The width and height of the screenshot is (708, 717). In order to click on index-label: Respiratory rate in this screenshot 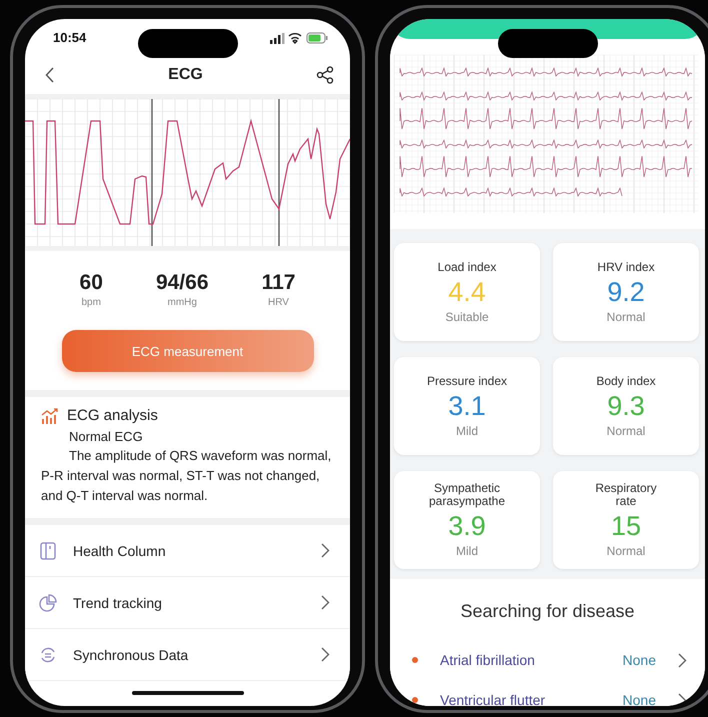, I will do `click(626, 495)`.